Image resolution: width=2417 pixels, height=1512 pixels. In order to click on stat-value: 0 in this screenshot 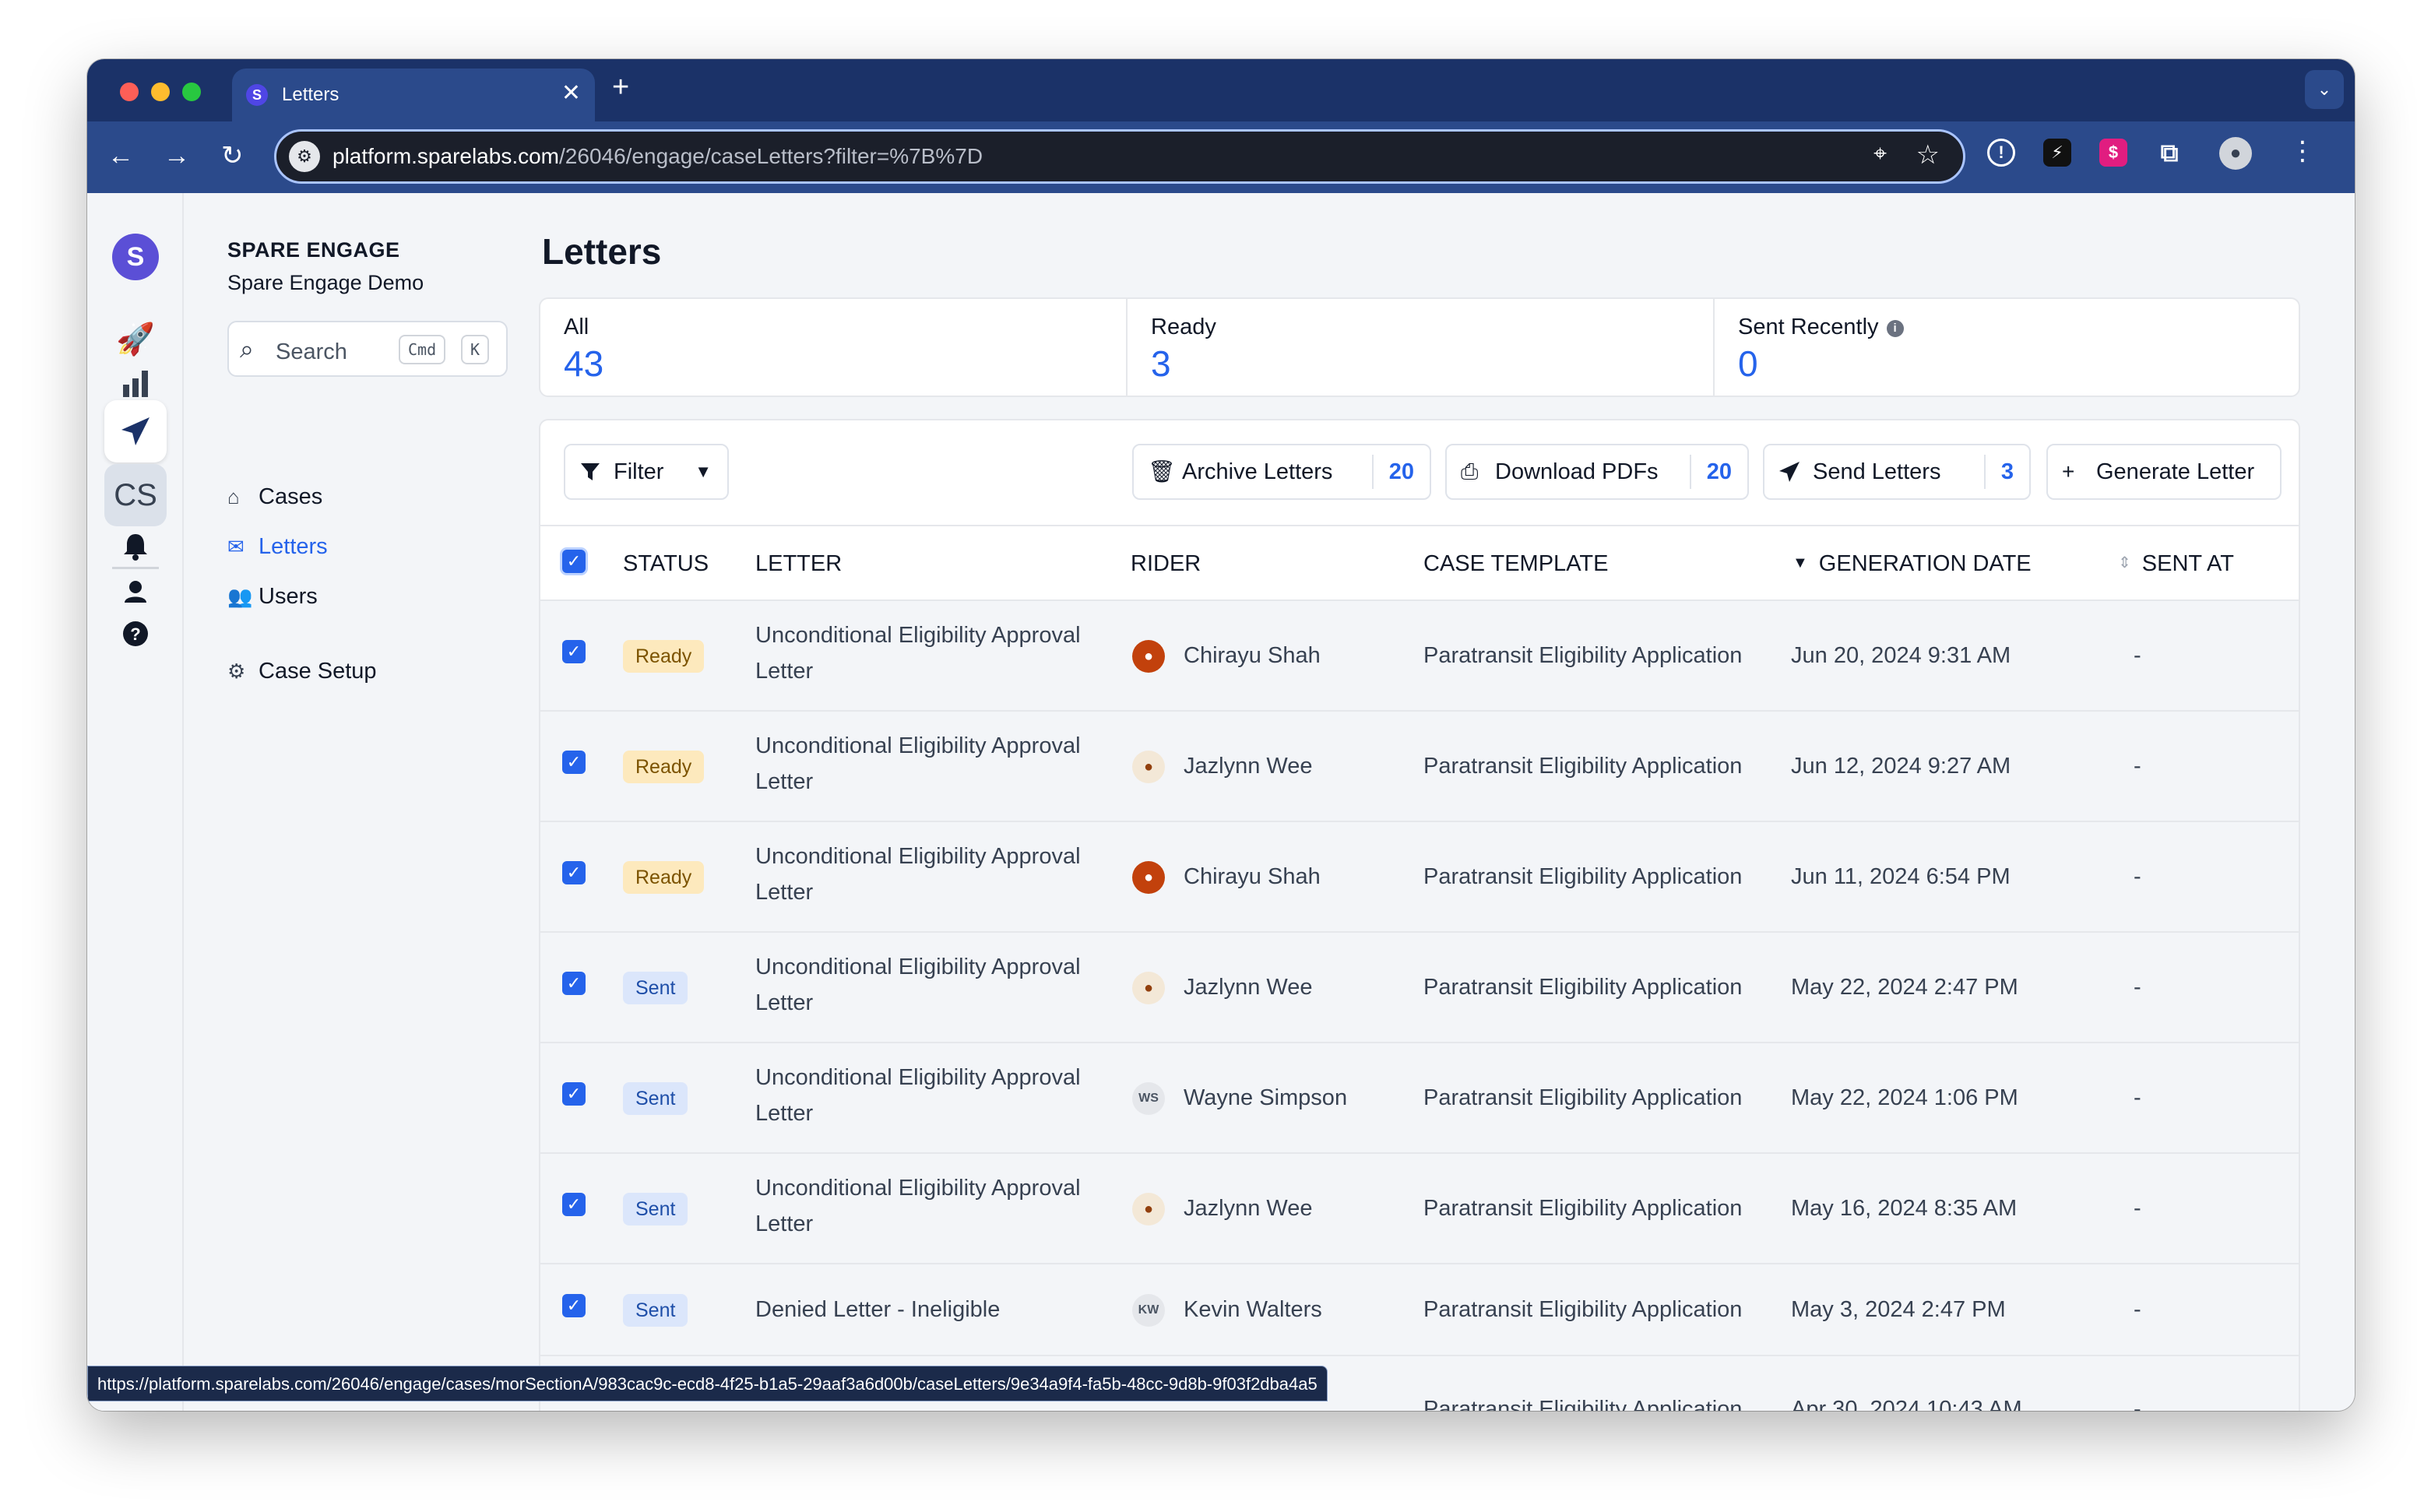, I will do `click(1748, 364)`.